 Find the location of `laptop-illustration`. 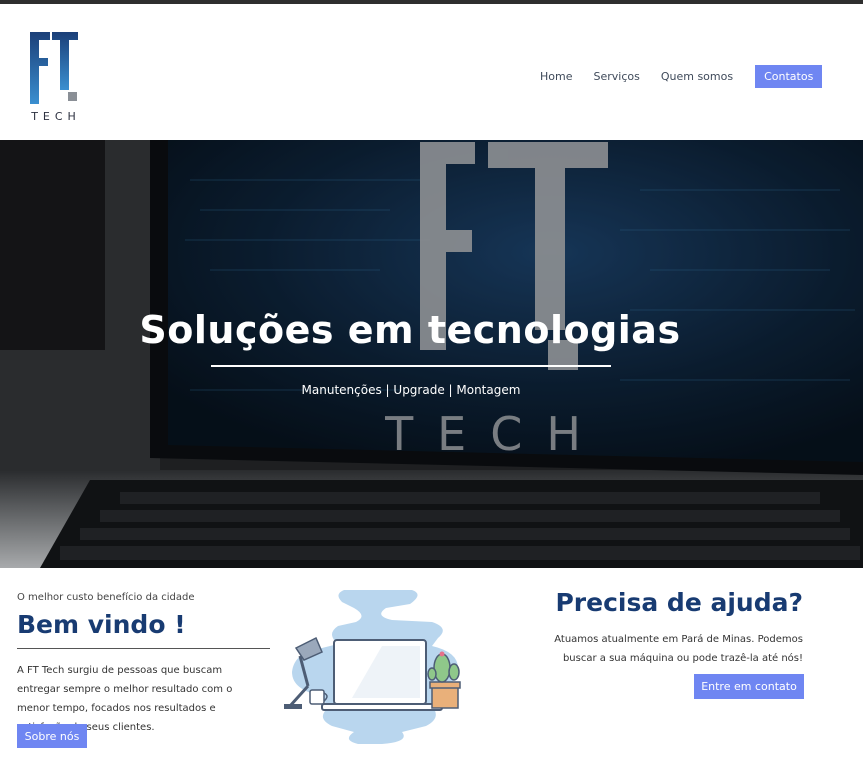

laptop-illustration is located at coordinates (378, 666).